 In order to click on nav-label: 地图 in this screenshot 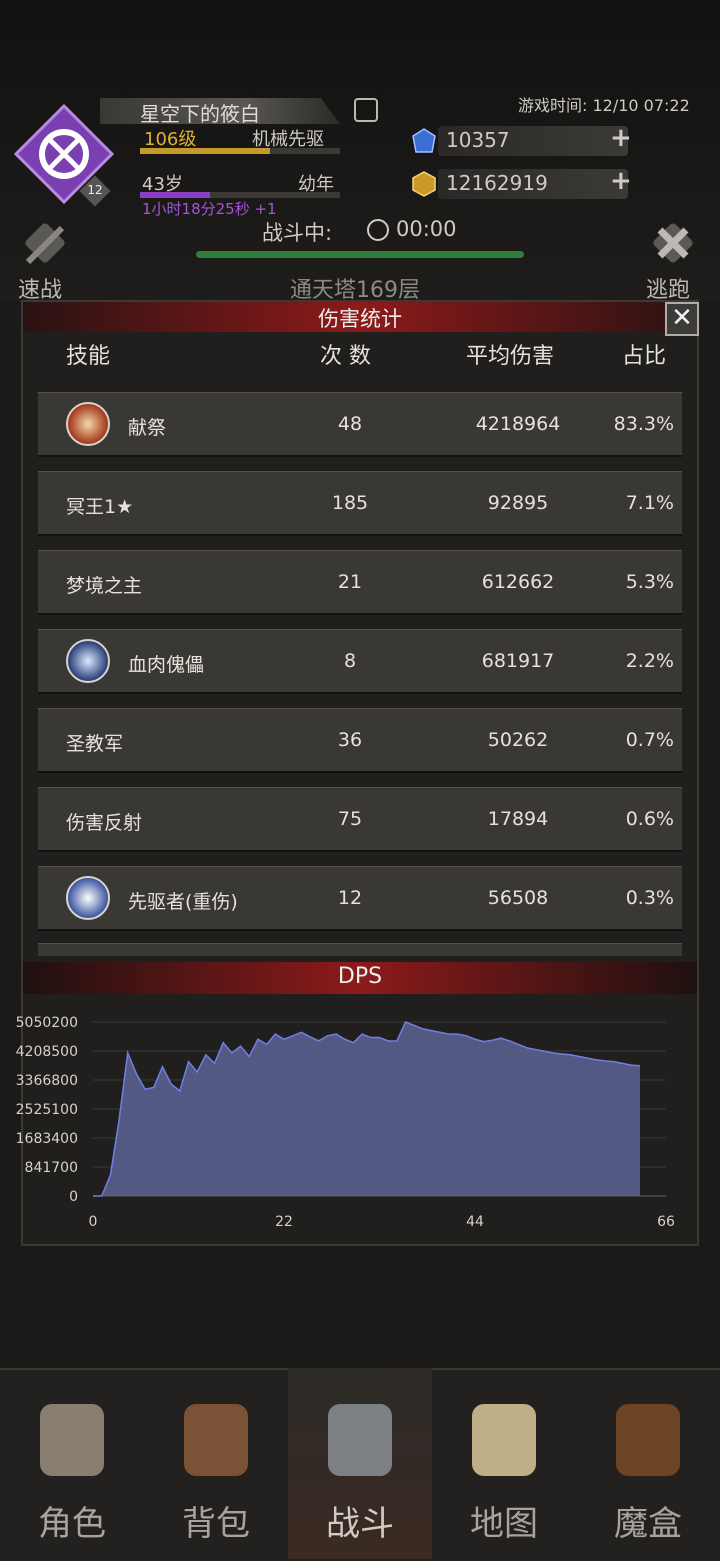, I will do `click(504, 1524)`.